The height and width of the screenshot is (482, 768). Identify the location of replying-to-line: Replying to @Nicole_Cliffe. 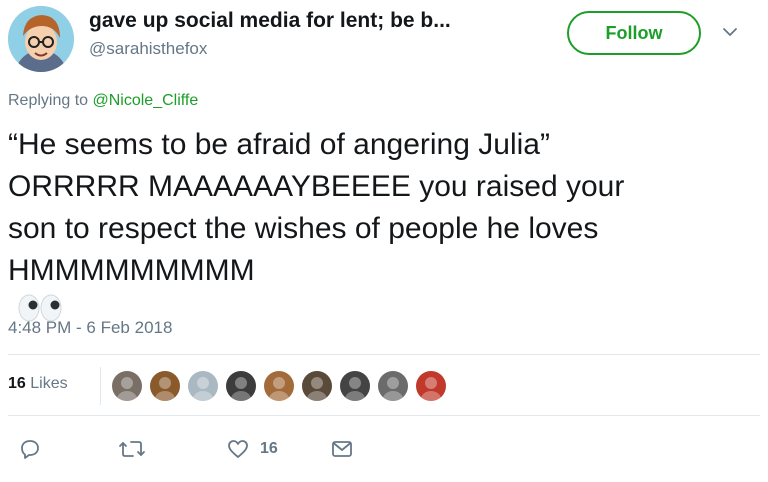
(103, 101).